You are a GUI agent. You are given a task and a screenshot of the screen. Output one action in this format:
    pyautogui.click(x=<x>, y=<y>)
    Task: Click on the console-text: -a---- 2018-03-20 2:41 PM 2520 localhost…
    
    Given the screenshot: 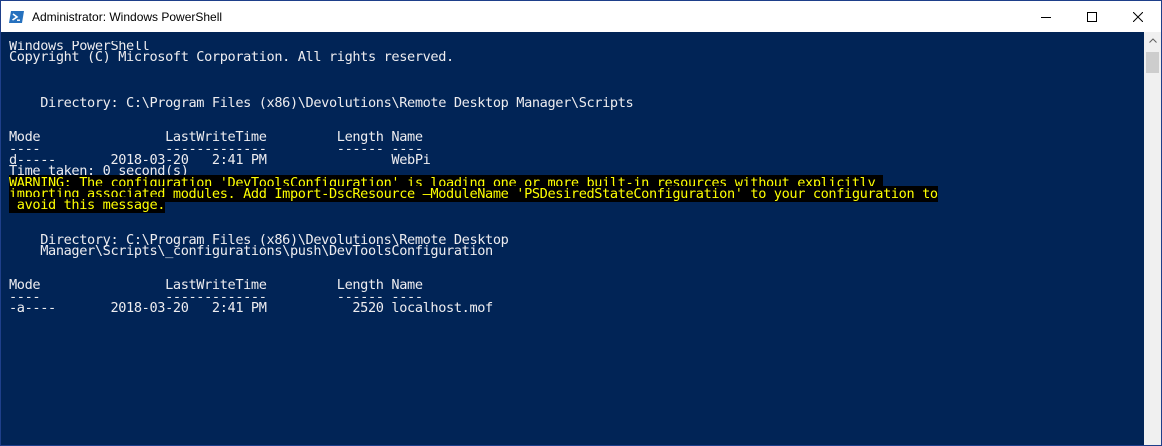 What is the action you would take?
    pyautogui.click(x=251, y=307)
    